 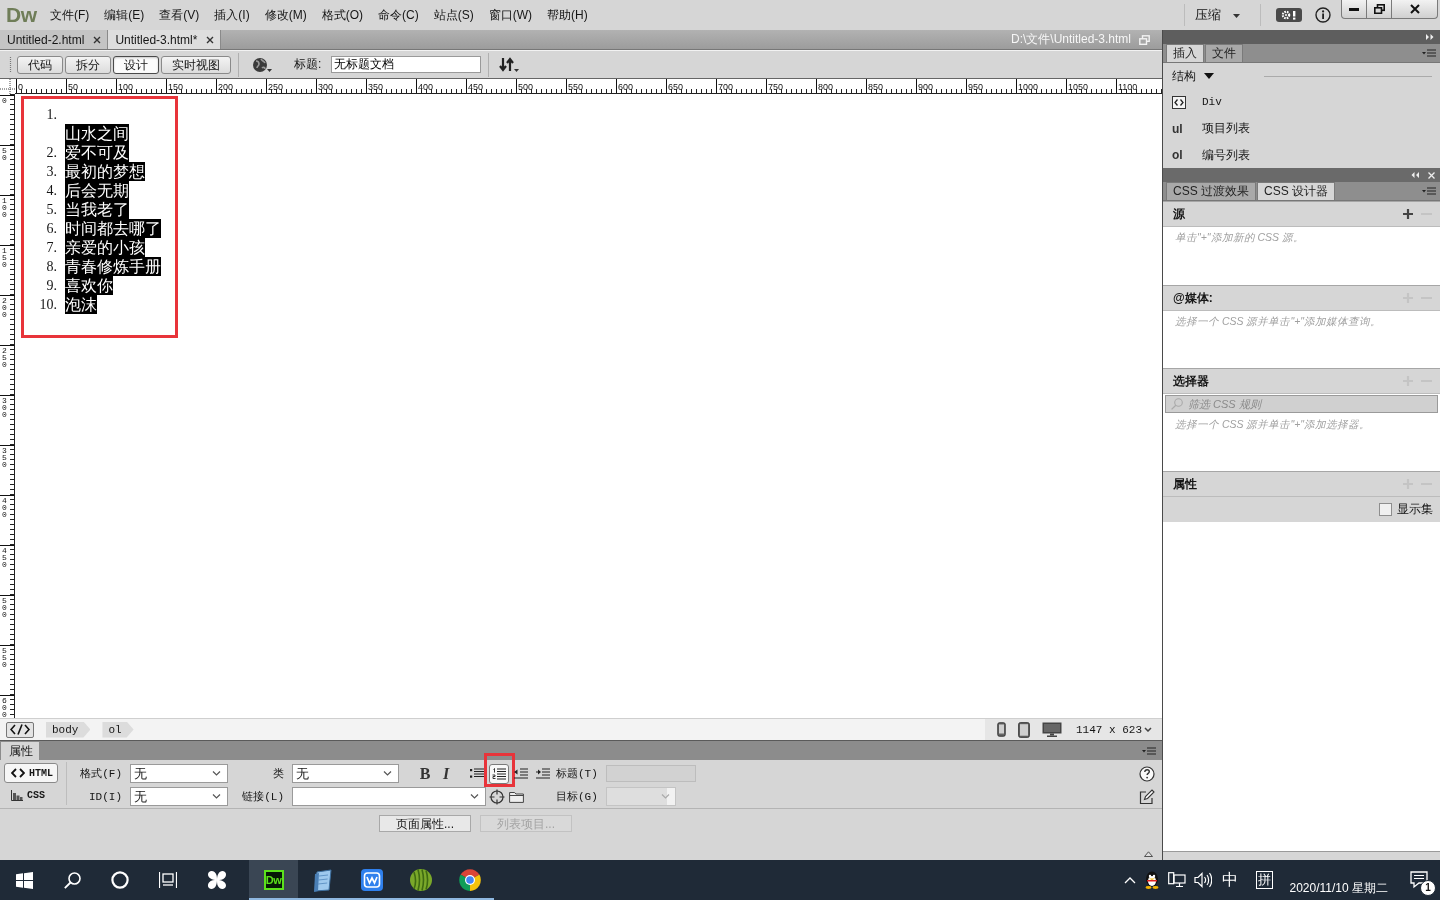 What do you see at coordinates (567, 15) in the screenshot?
I see `menu-item: 帮助(H)` at bounding box center [567, 15].